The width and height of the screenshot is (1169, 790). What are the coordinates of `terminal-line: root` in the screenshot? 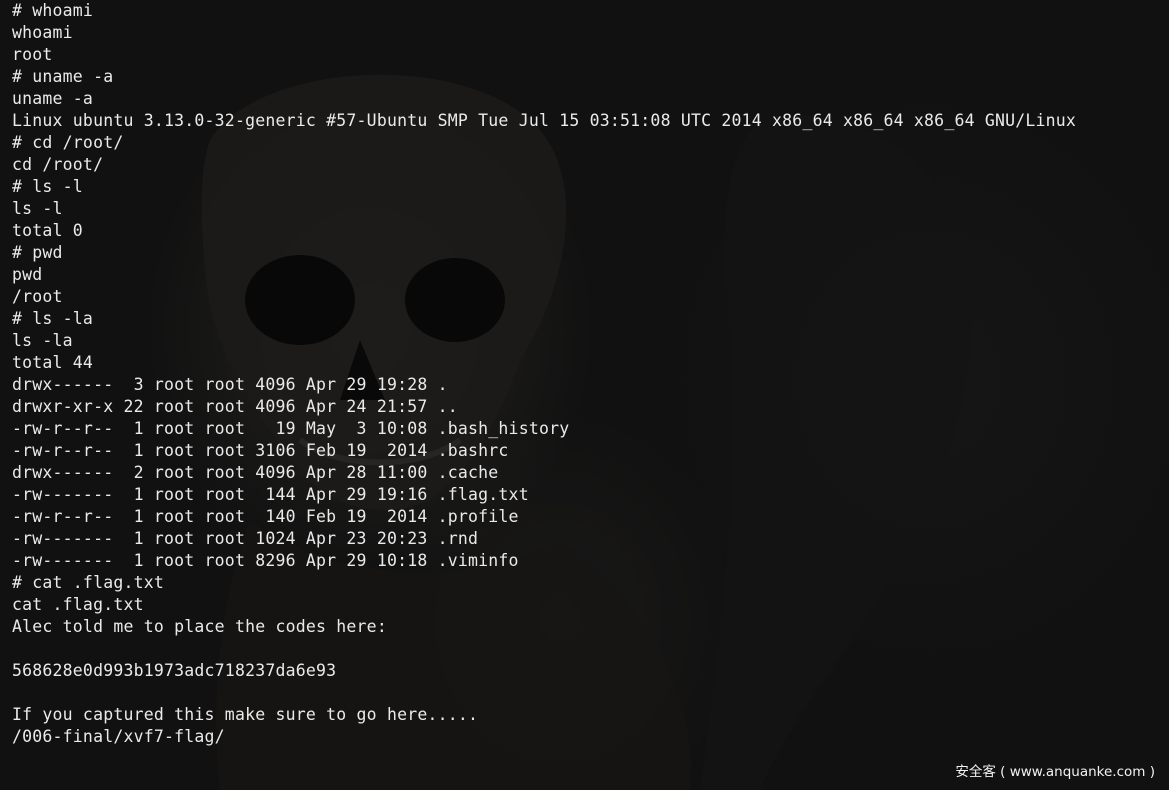 It's located at (32, 54).